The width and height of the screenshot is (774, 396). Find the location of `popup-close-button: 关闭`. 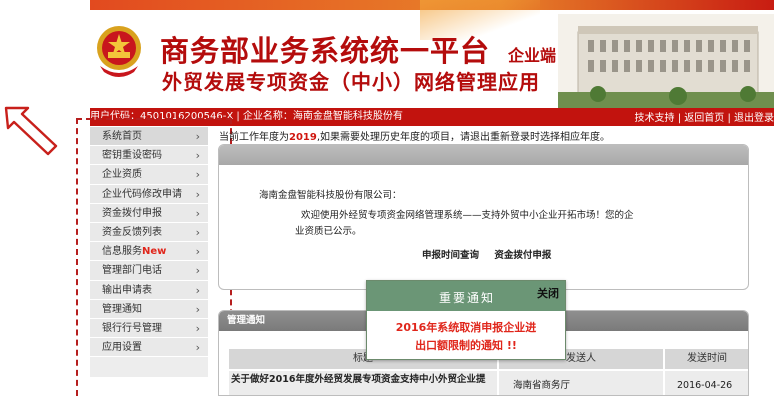

popup-close-button: 关闭 is located at coordinates (548, 293).